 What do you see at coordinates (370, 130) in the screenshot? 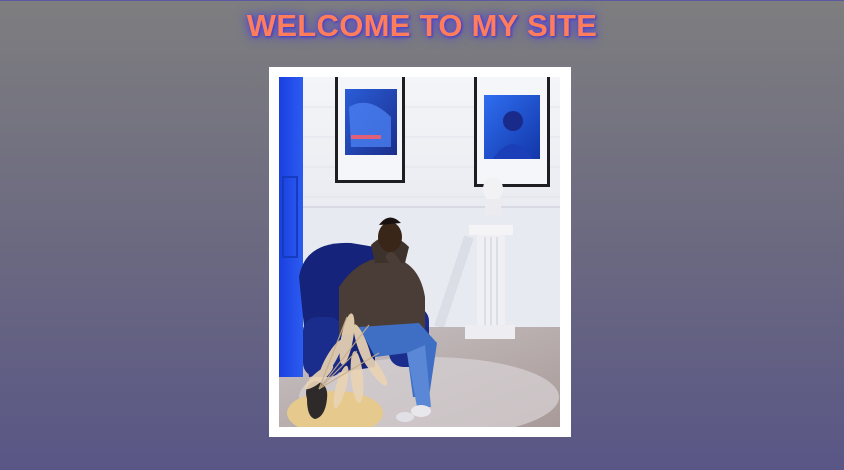
I see `framed-poster-left` at bounding box center [370, 130].